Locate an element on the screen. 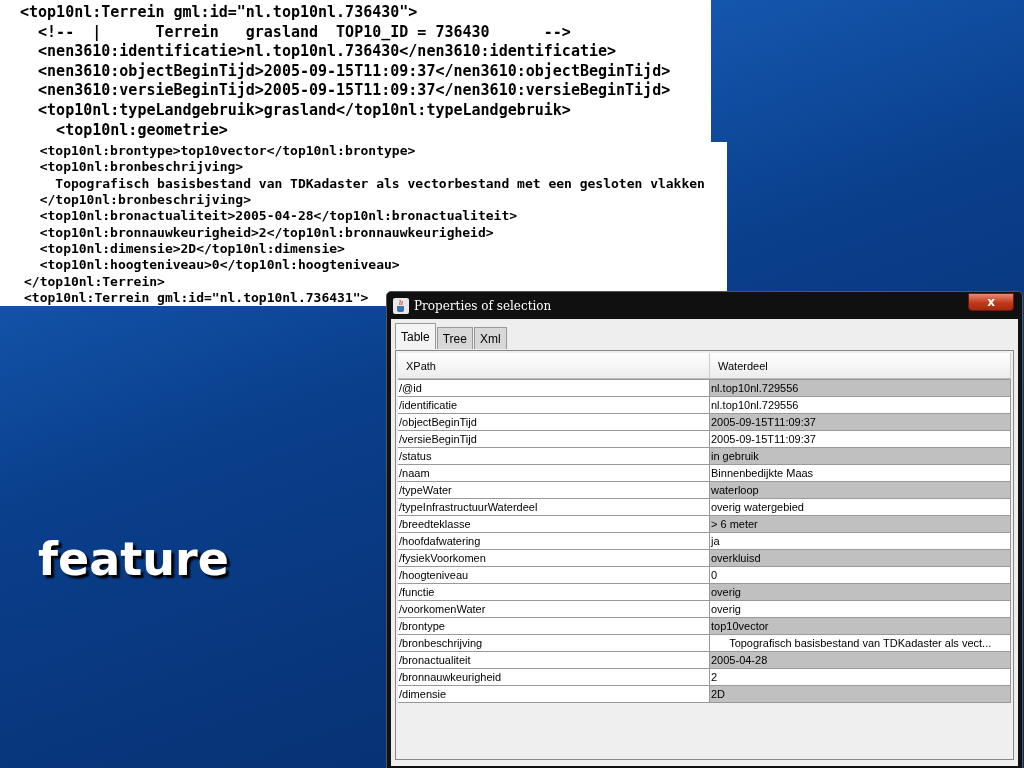  table-cell: 2005-04-28 is located at coordinates (860, 659).